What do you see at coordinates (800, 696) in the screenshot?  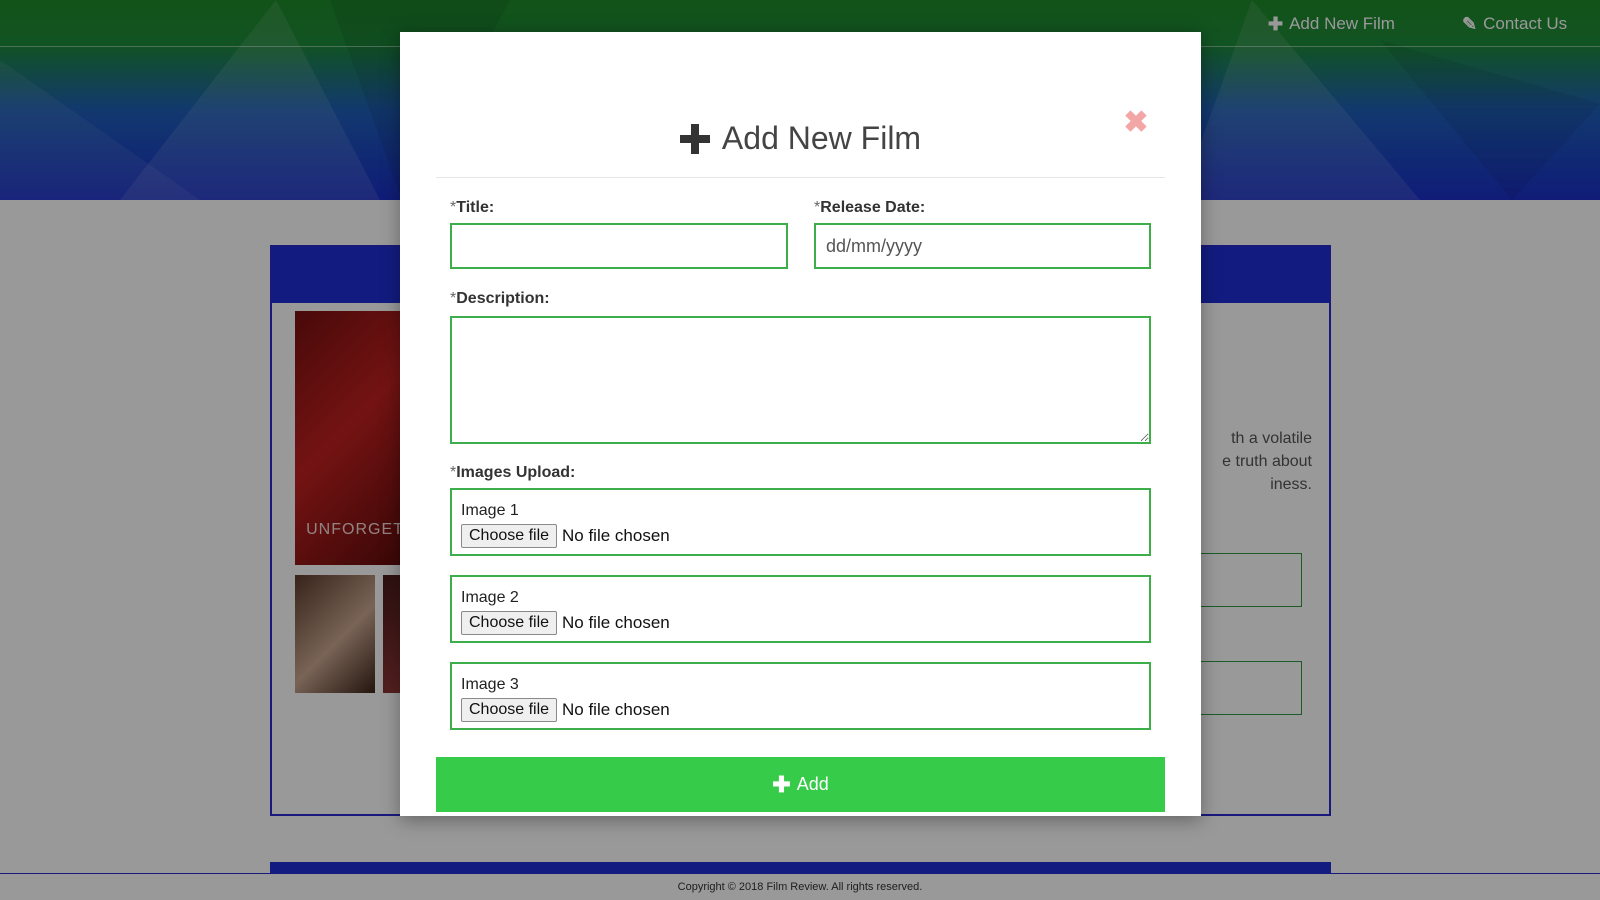 I see `image-upload-3: Image 3 Choose file No file chosen` at bounding box center [800, 696].